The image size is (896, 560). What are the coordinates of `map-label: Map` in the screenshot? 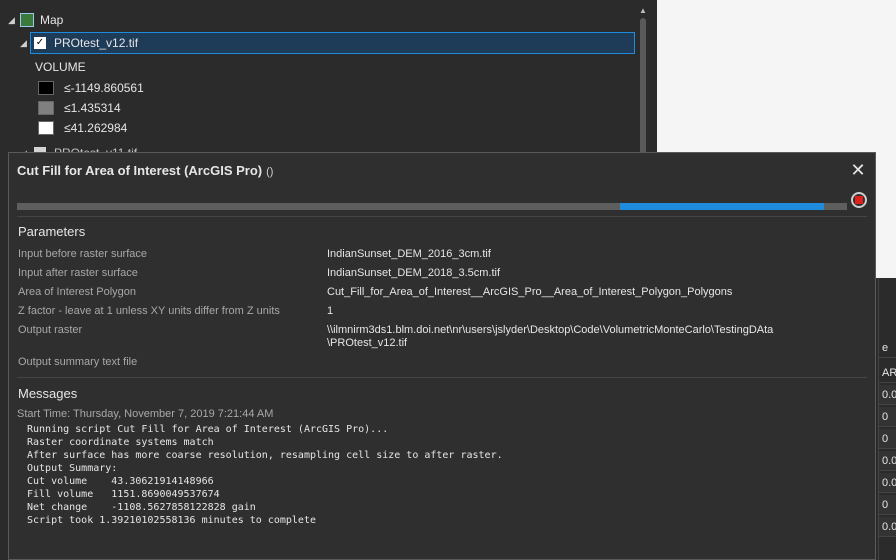 It's located at (52, 20).